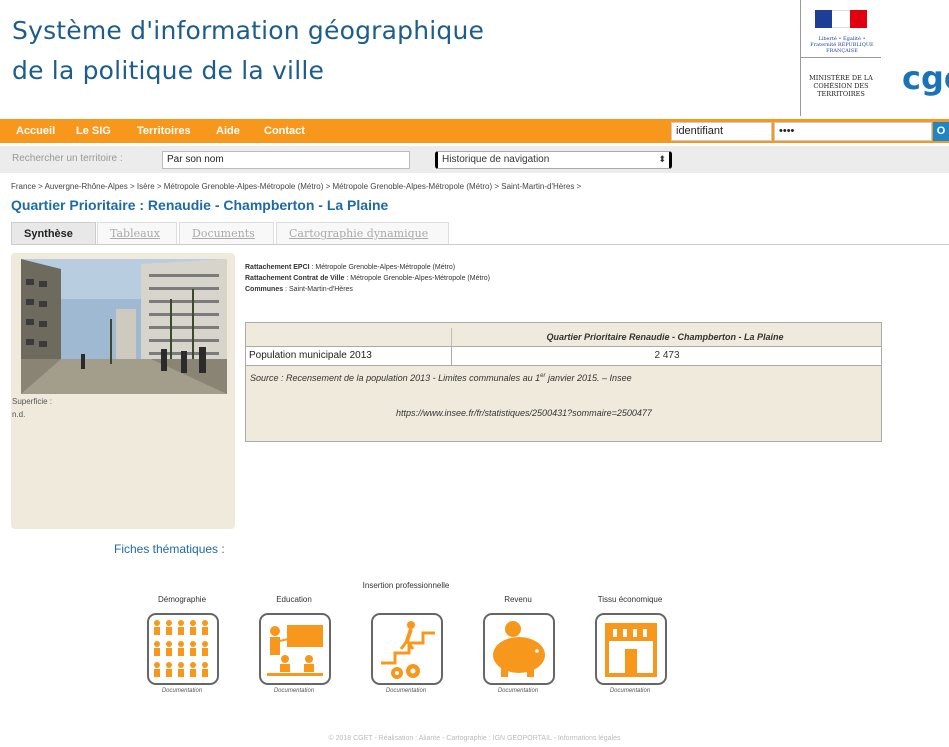  I want to click on territory-side-panel, so click(123, 391).